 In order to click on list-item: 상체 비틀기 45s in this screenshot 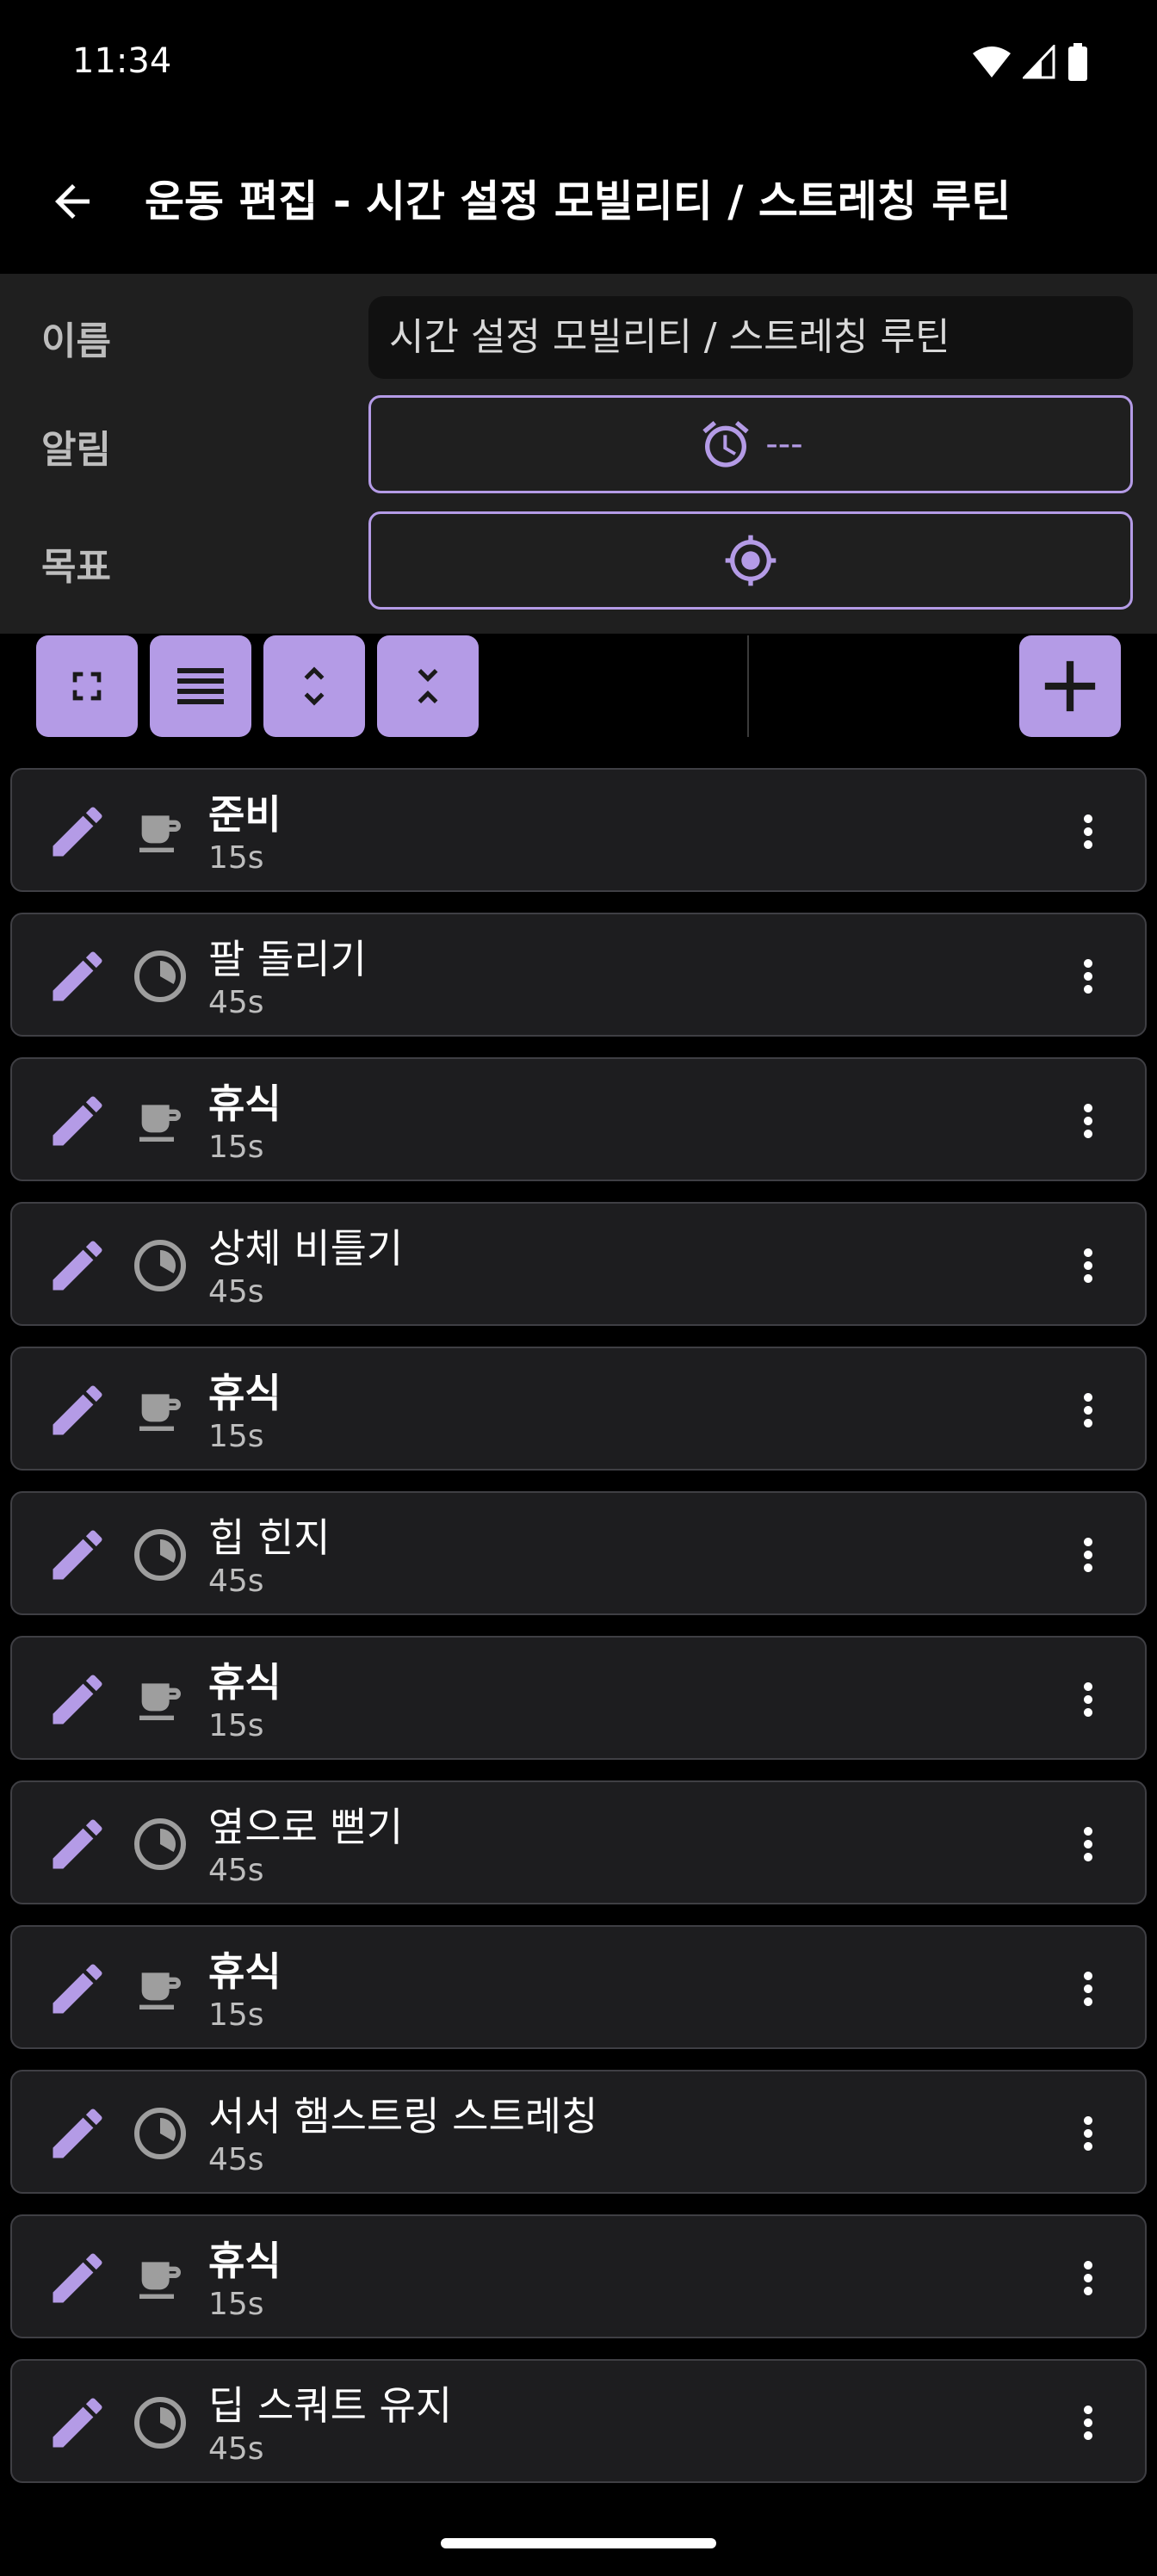, I will do `click(579, 1264)`.